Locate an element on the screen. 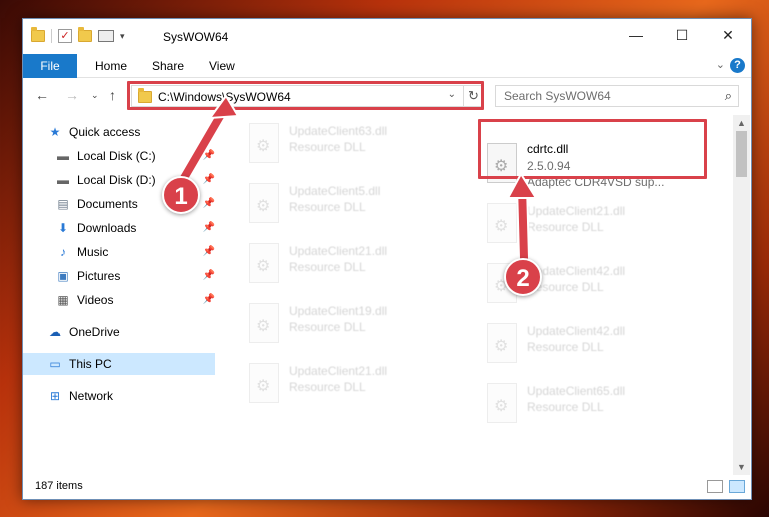 This screenshot has width=769, height=517. step-1-badge: 1 is located at coordinates (181, 195).